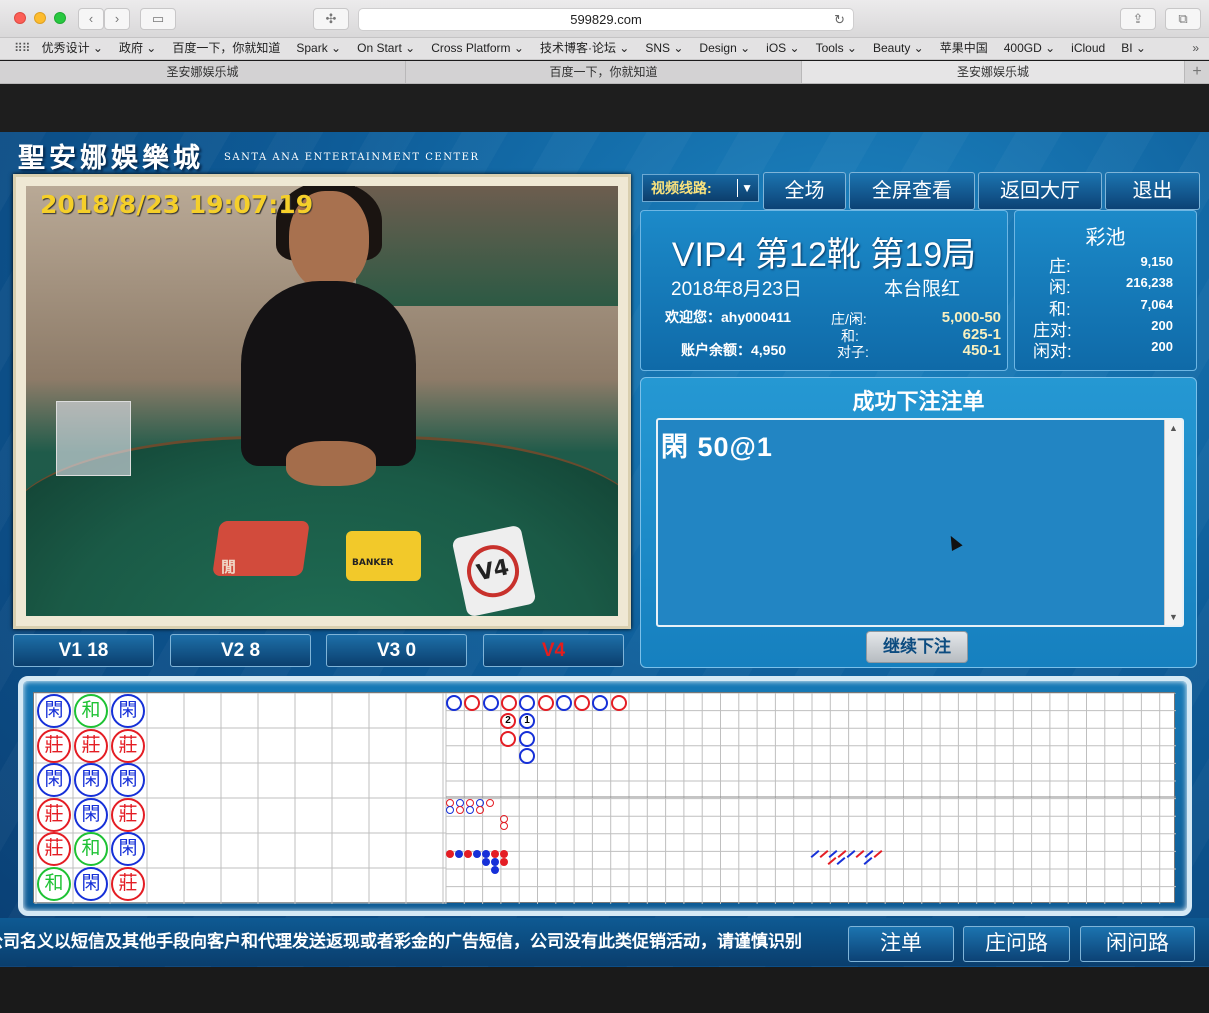 The height and width of the screenshot is (1013, 1209). What do you see at coordinates (901, 944) in the screenshot?
I see `bet-records-button: 注单` at bounding box center [901, 944].